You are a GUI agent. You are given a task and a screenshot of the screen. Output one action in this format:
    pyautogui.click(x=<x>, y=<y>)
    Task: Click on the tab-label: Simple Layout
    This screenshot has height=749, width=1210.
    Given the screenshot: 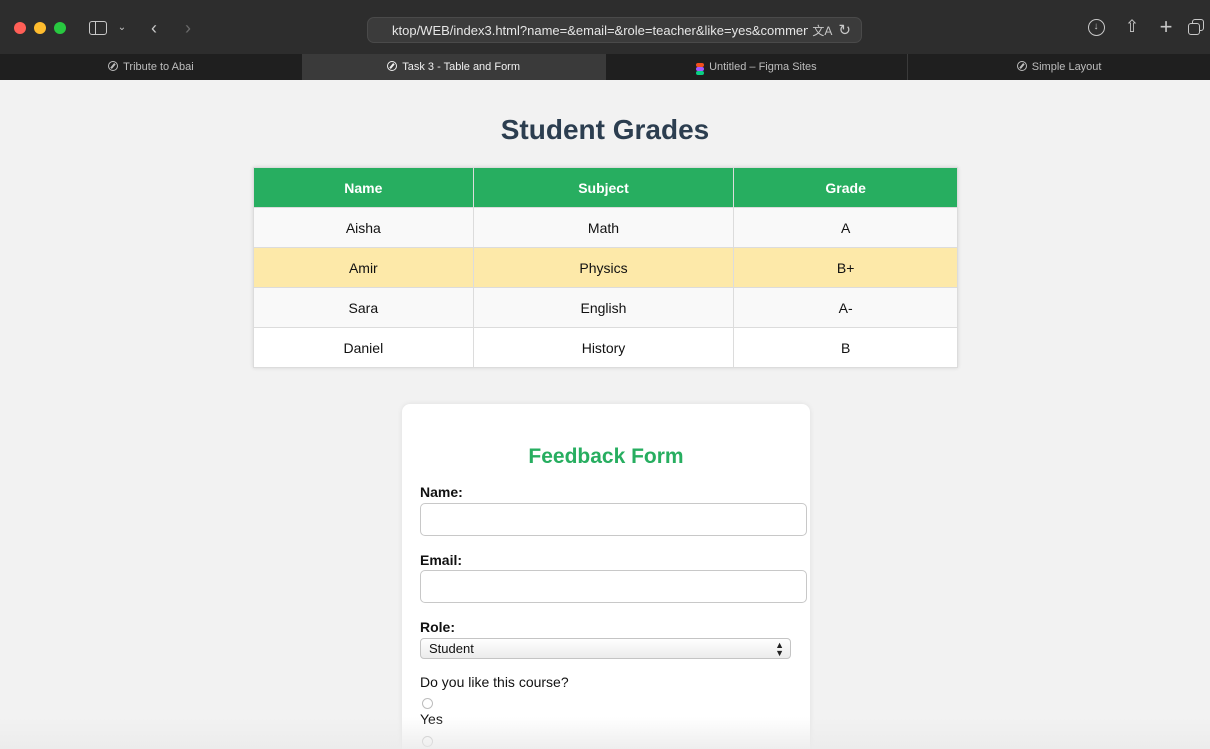 What is the action you would take?
    pyautogui.click(x=1066, y=67)
    